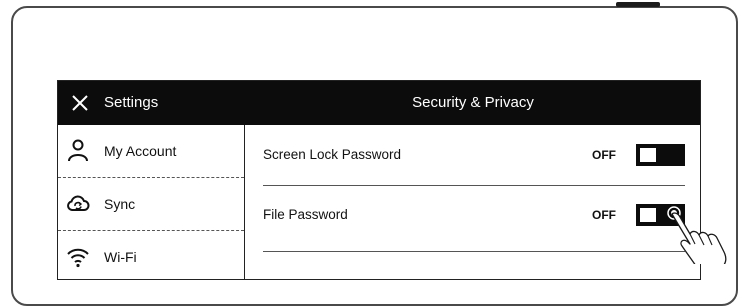  I want to click on user-icon, so click(78, 150).